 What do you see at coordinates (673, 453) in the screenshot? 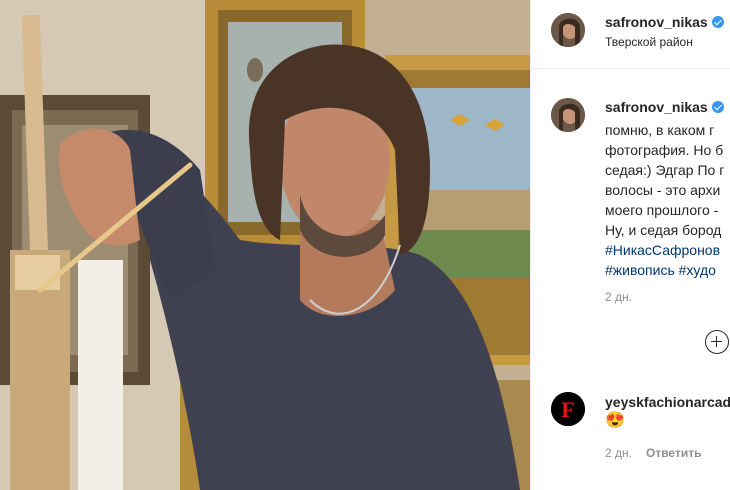
I see `reply-button: Ответить` at bounding box center [673, 453].